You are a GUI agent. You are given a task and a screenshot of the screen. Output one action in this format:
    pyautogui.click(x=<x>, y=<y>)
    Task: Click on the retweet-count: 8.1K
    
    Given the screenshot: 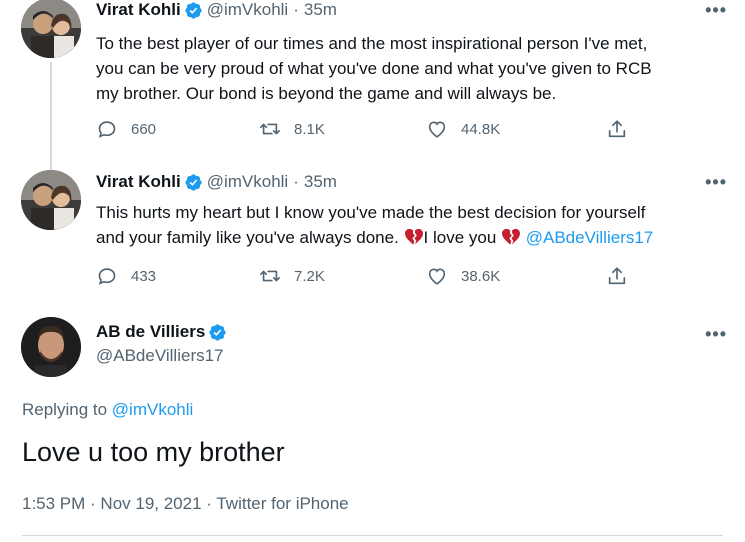 What is the action you would take?
    pyautogui.click(x=309, y=129)
    